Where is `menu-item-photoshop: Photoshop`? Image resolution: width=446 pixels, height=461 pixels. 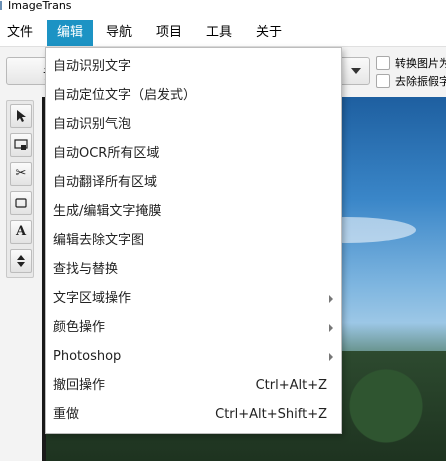 menu-item-photoshop: Photoshop is located at coordinates (193, 356).